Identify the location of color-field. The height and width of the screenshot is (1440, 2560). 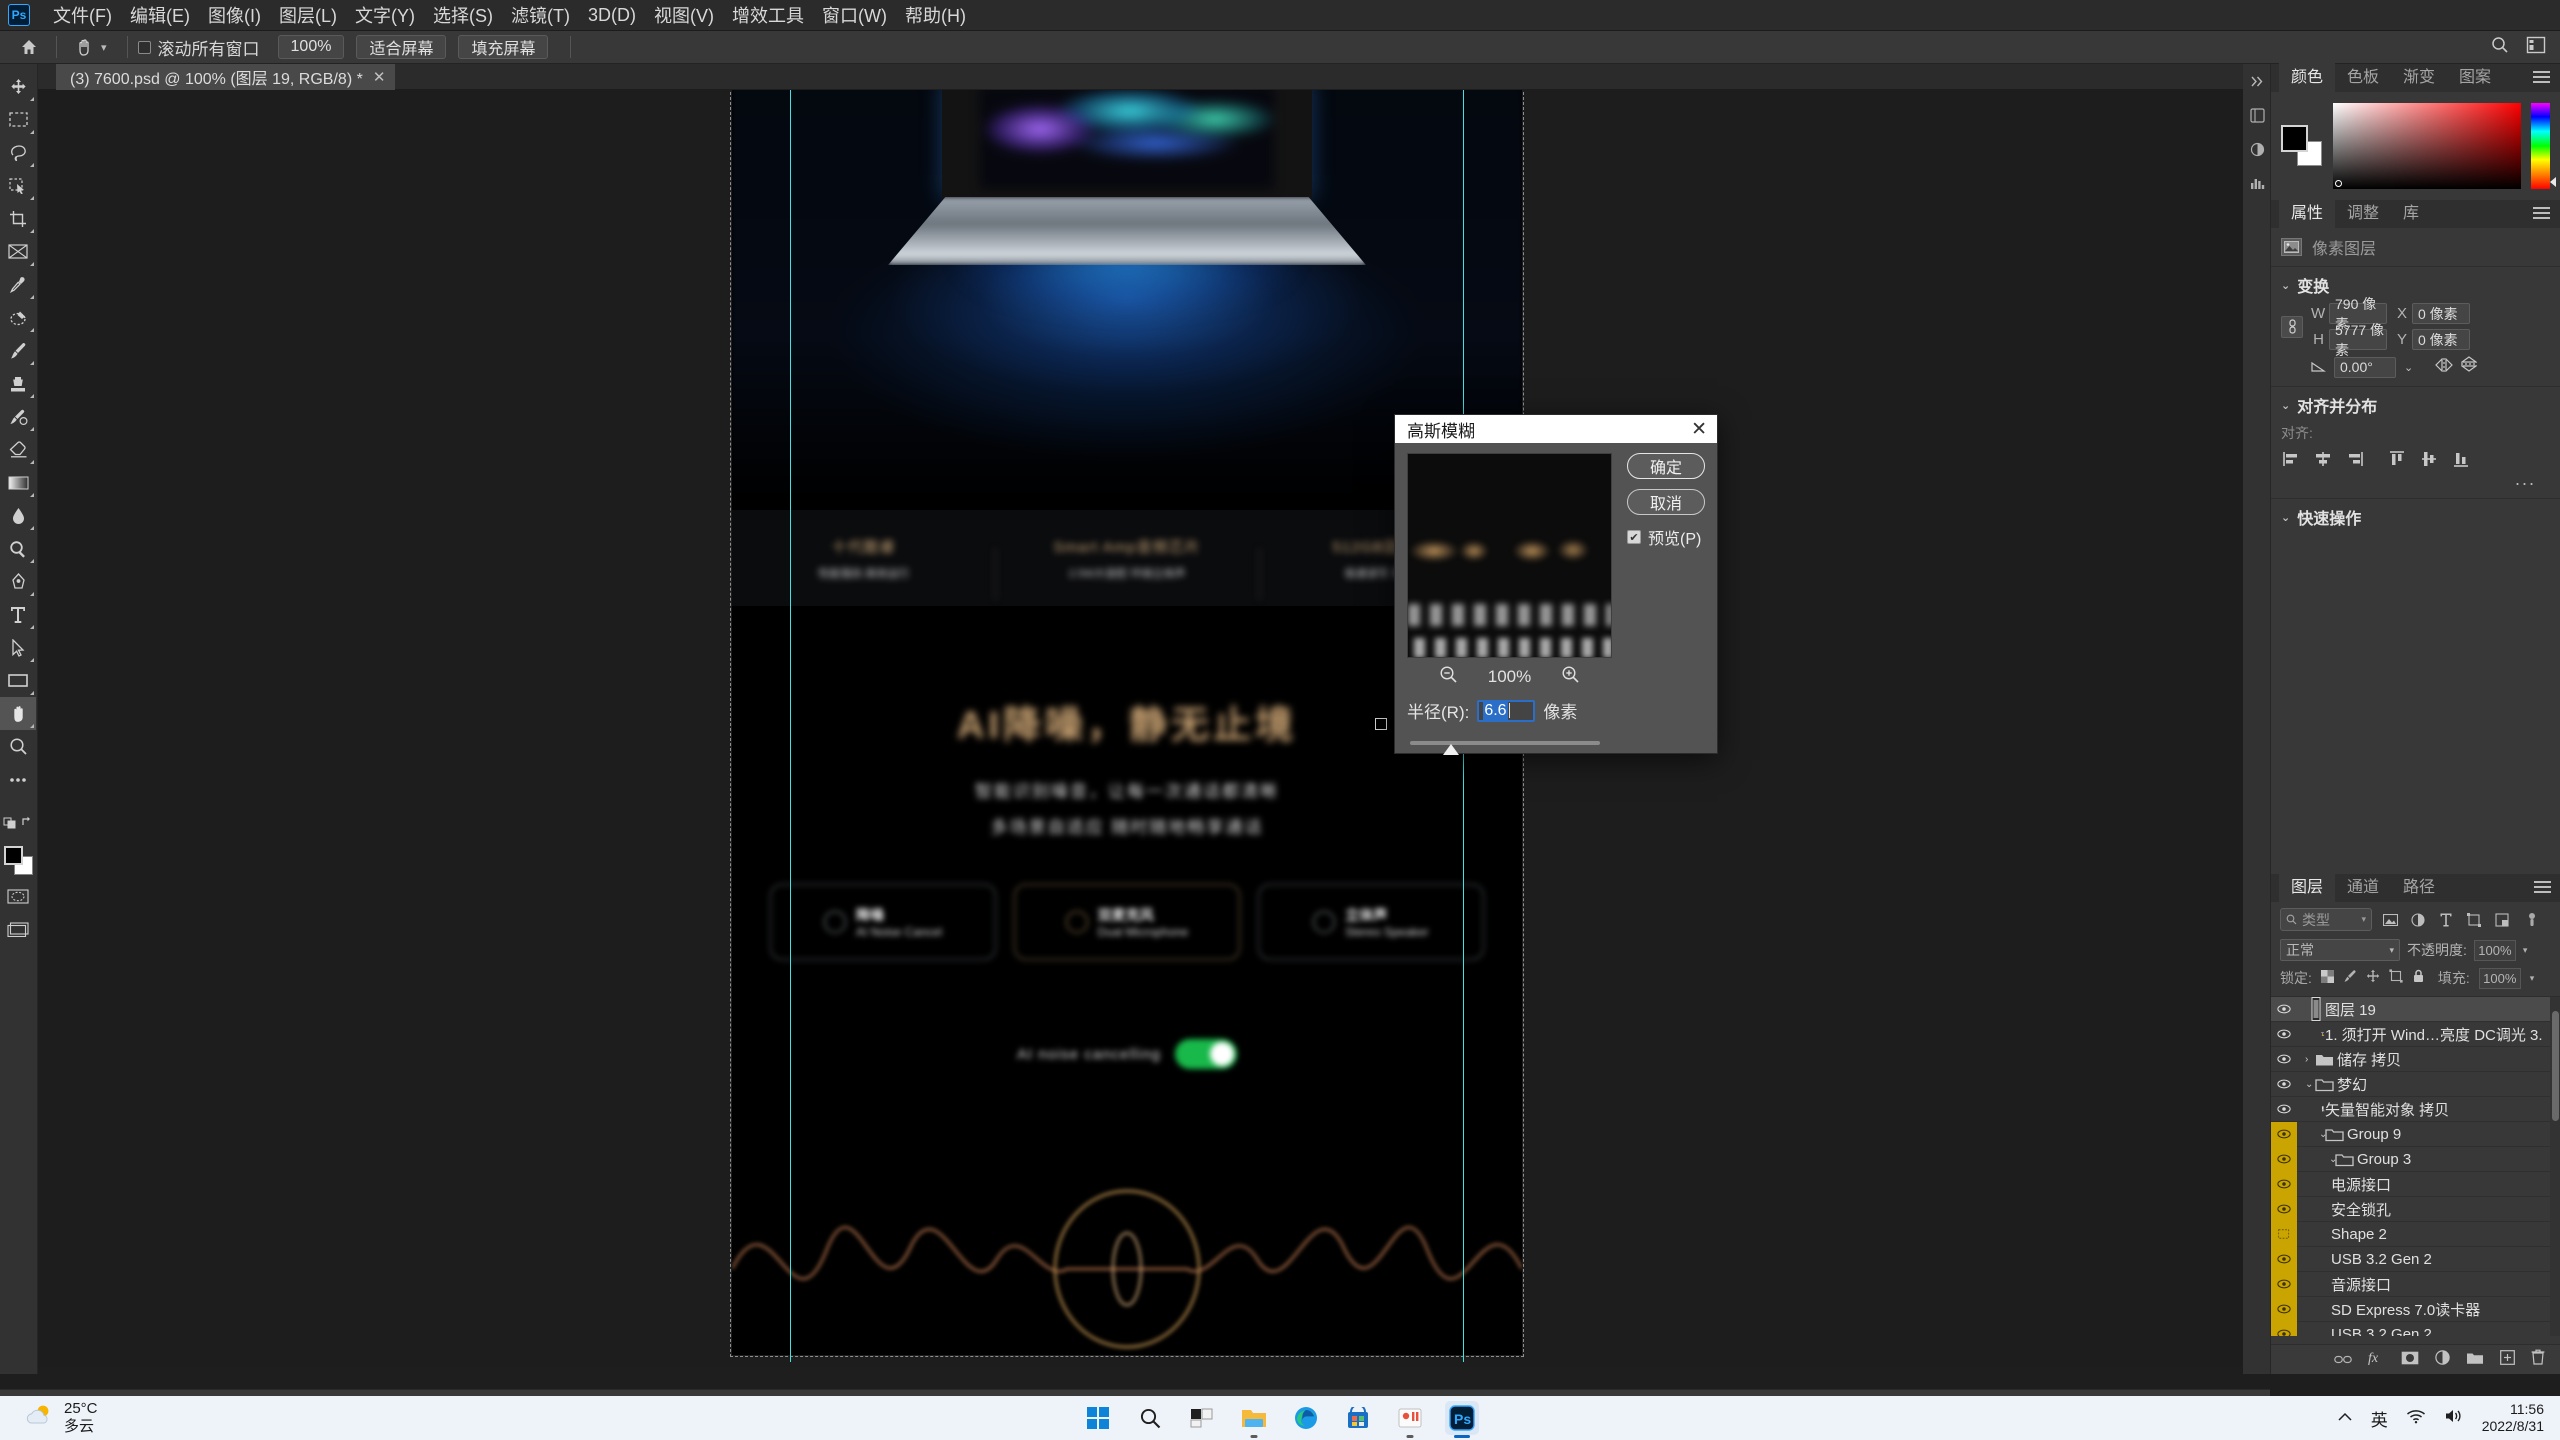
(2427, 146).